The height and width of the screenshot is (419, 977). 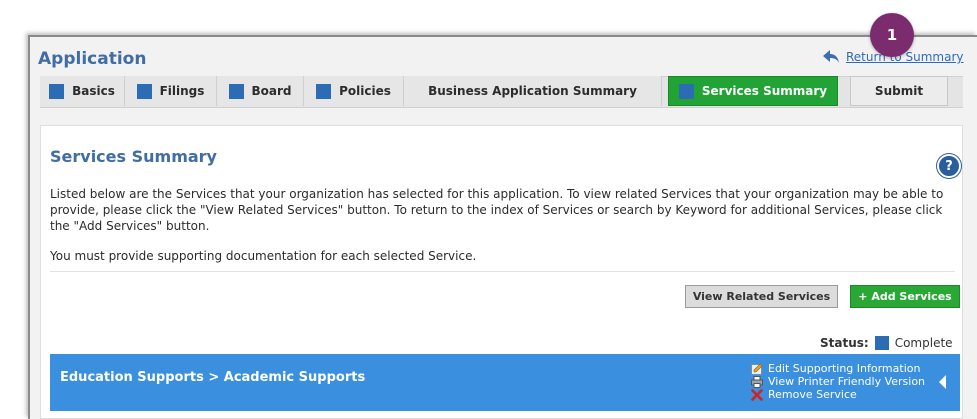 I want to click on tab-label: Business Application Summary, so click(x=532, y=91).